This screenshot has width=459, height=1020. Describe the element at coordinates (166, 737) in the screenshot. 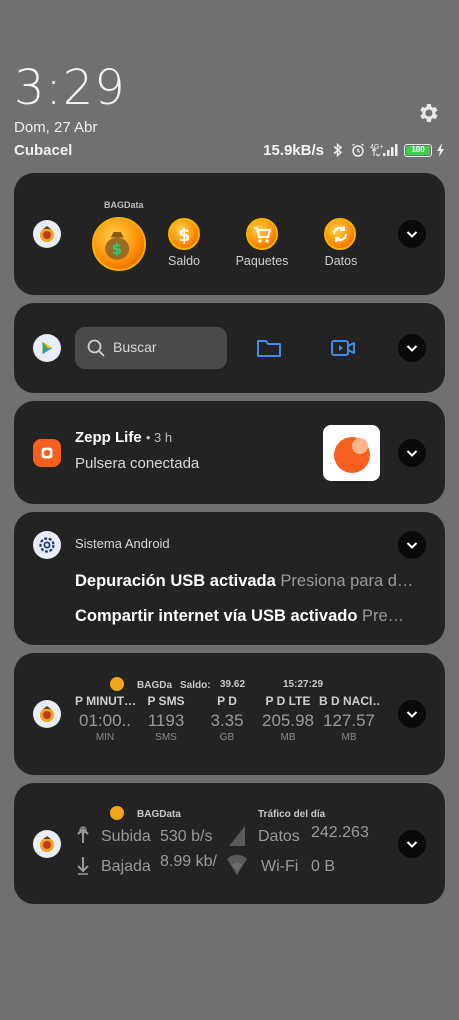

I see `stat-unit: SMS` at that location.